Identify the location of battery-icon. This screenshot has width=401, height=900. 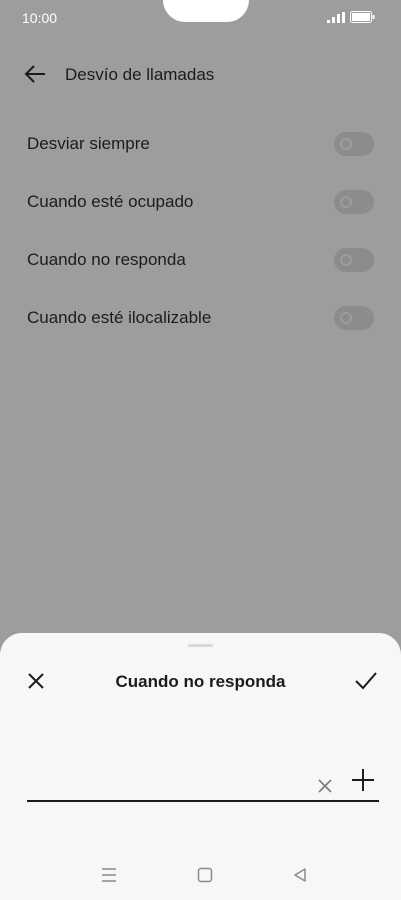
(362, 17).